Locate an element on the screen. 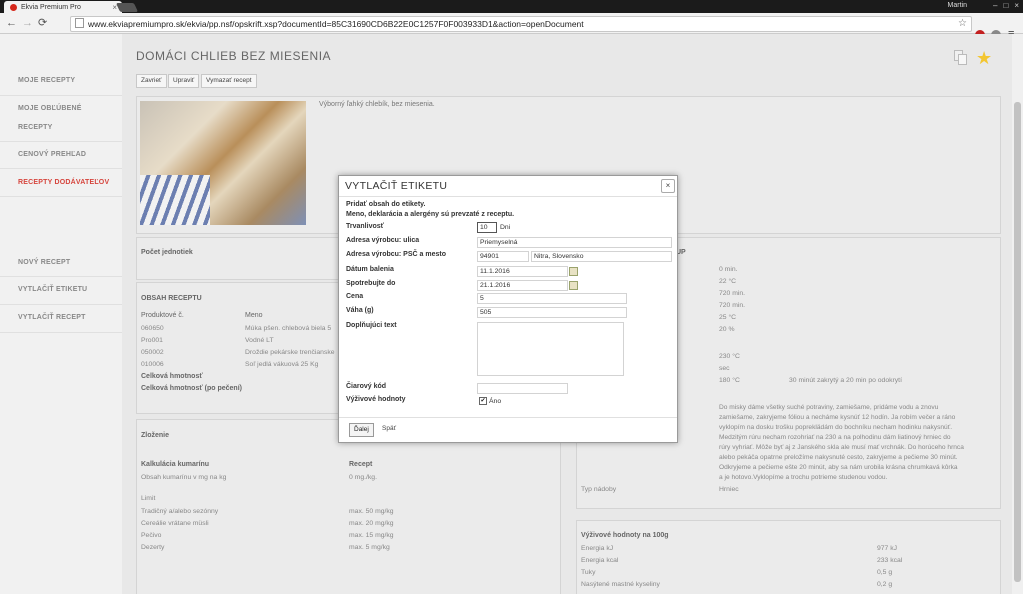 This screenshot has width=1023, height=594. sidebar-item-my-recipes: MOJE RECEPTY is located at coordinates (68, 81).